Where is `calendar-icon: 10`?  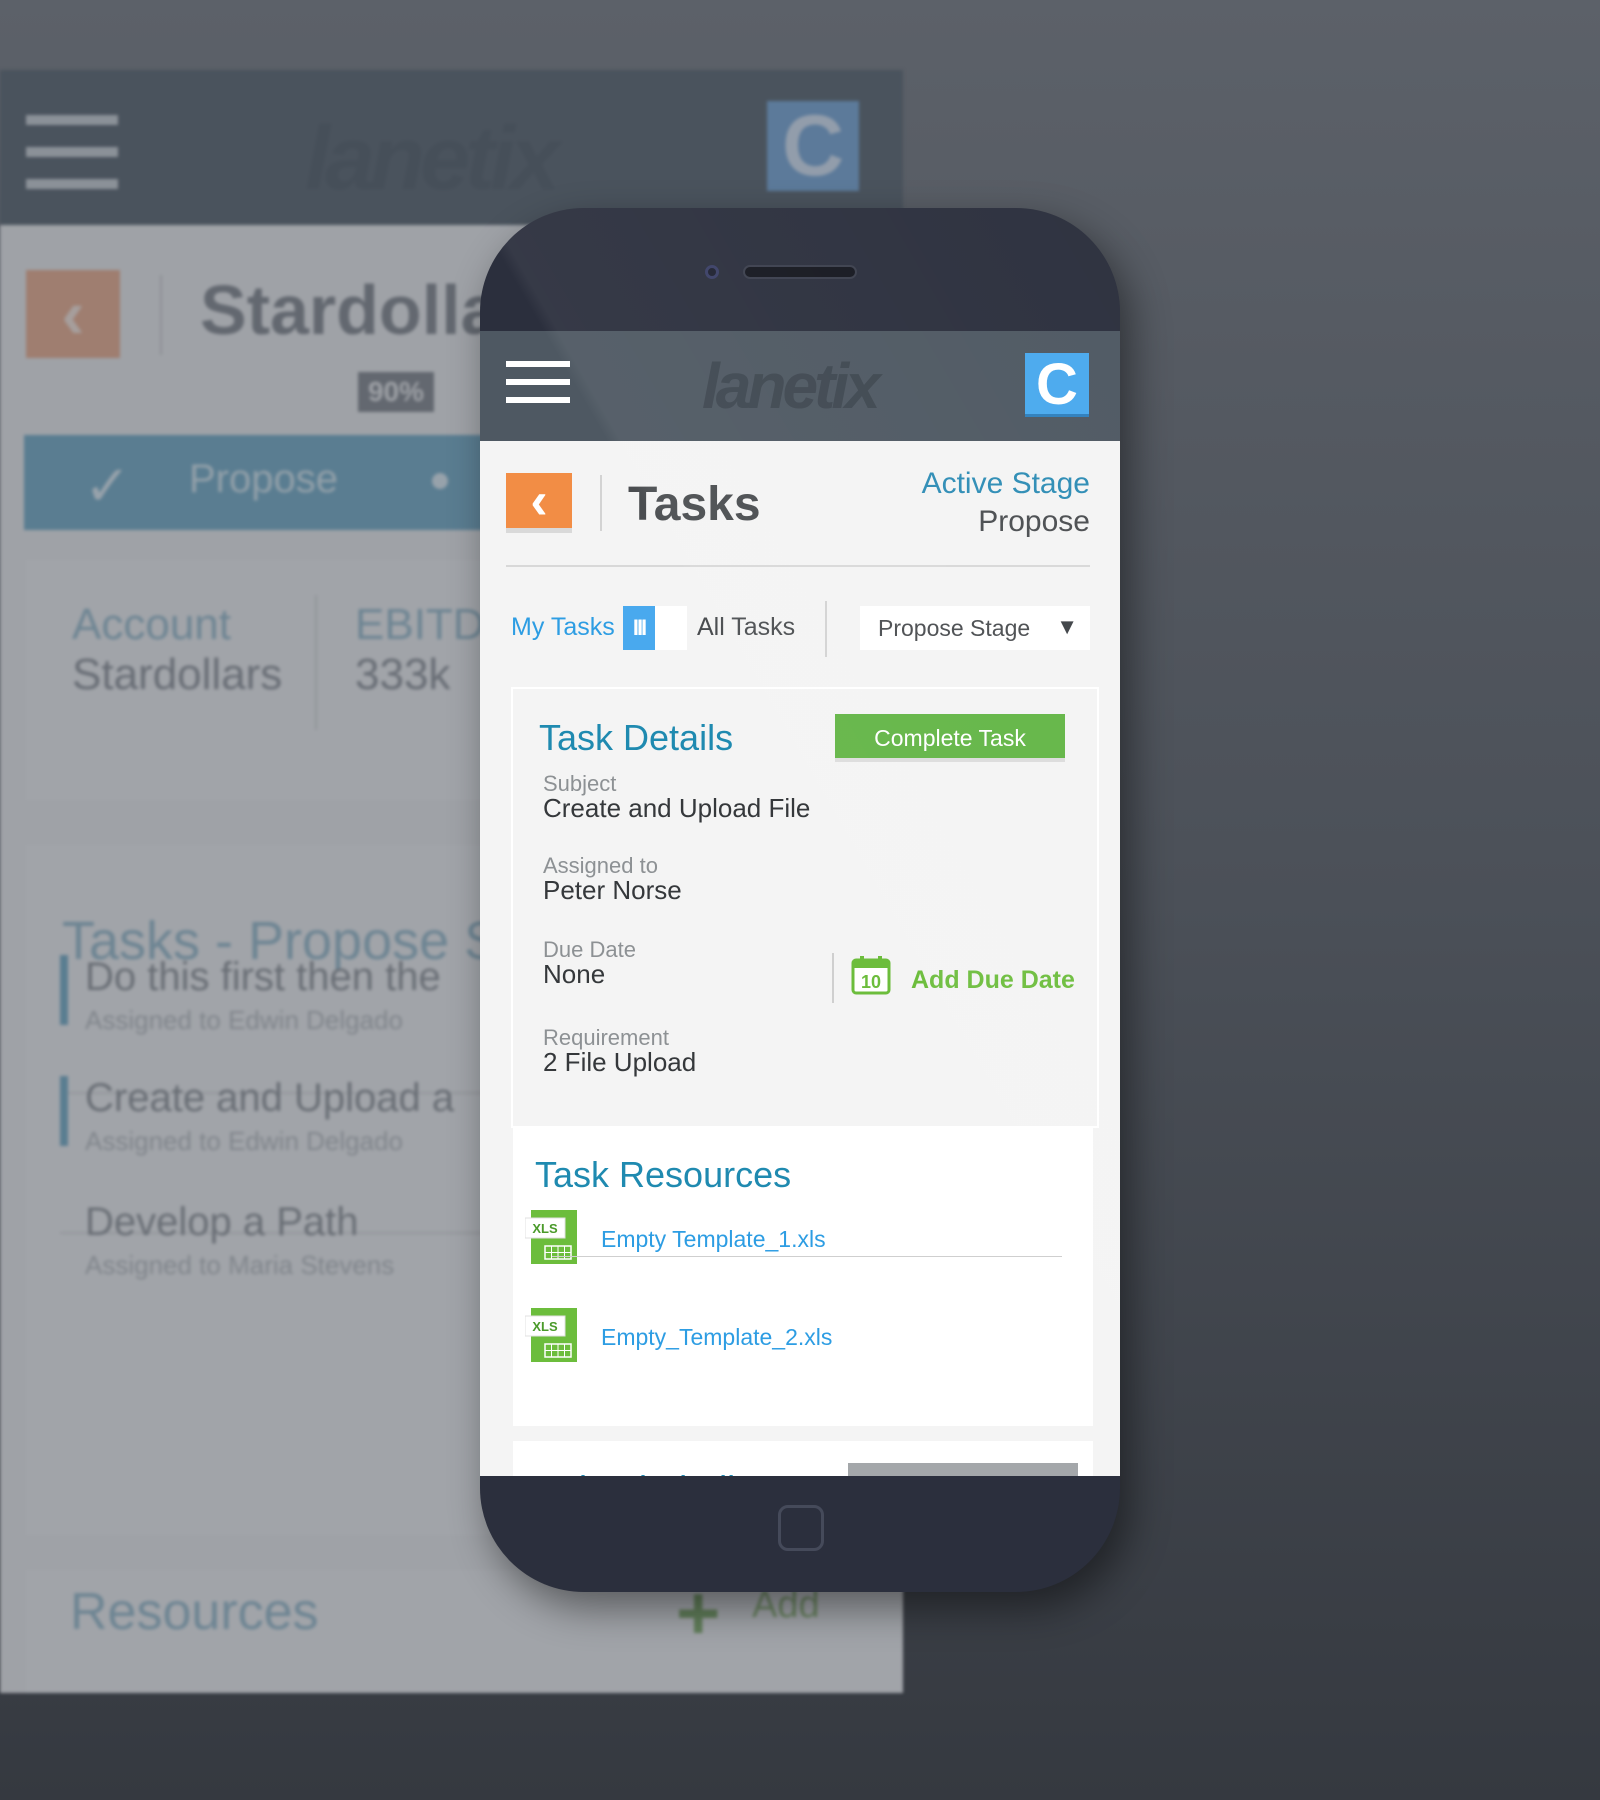 calendar-icon: 10 is located at coordinates (871, 975).